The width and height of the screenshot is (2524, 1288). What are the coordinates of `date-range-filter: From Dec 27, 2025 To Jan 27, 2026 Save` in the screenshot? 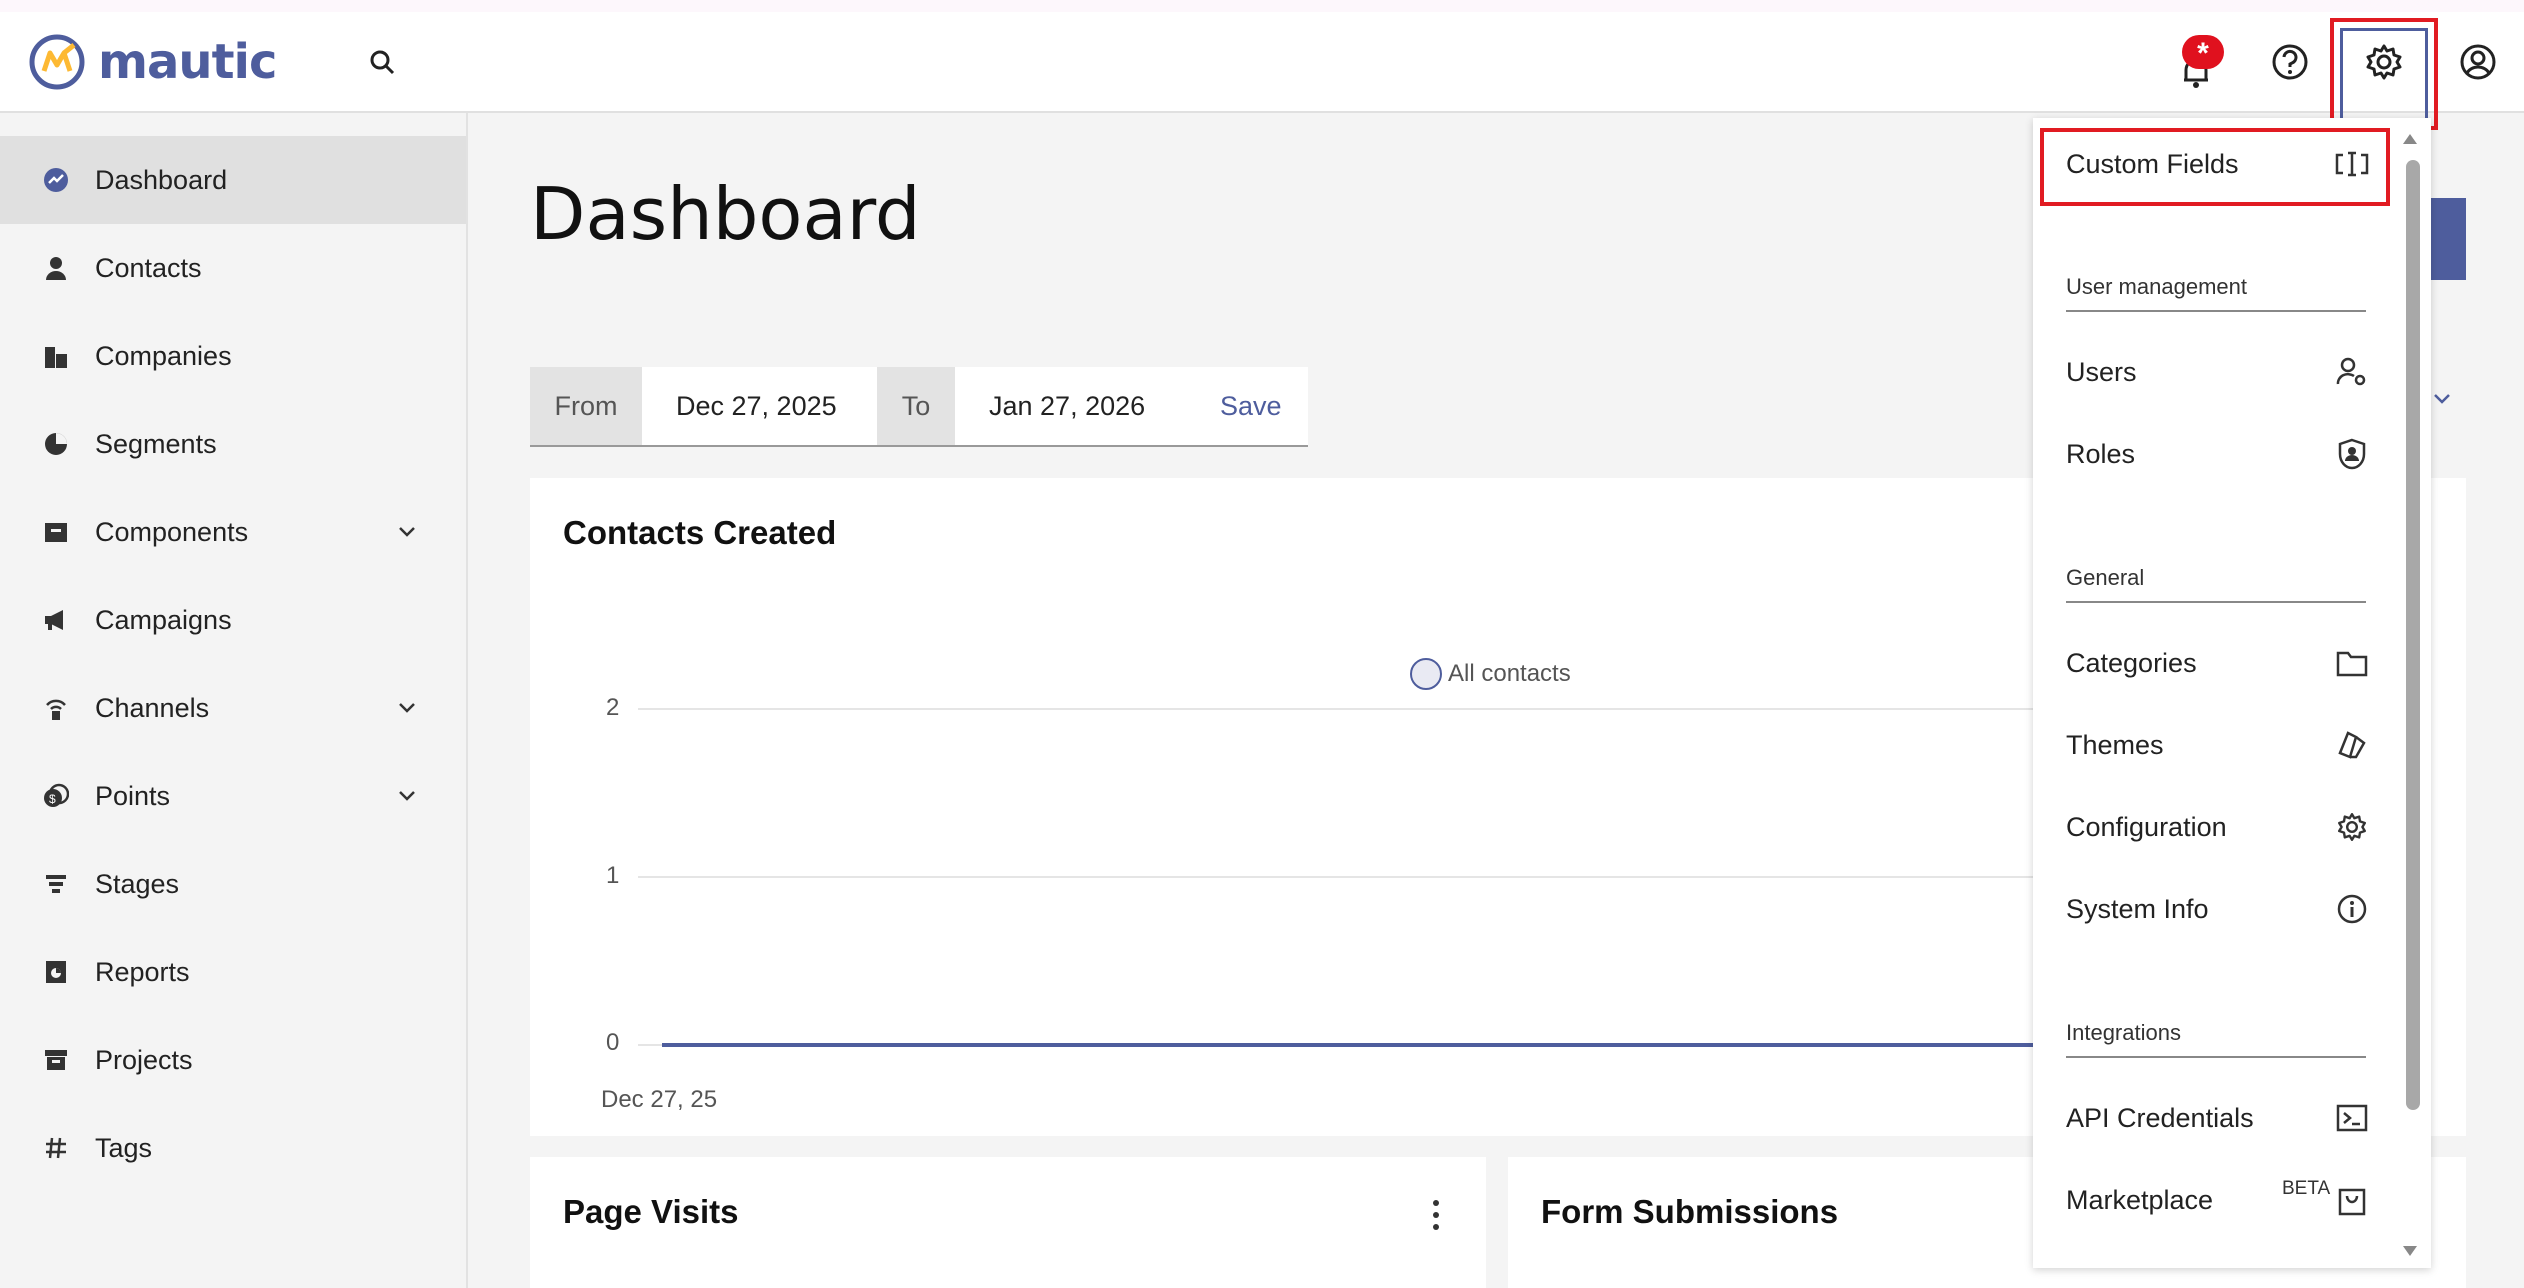 It's located at (919, 407).